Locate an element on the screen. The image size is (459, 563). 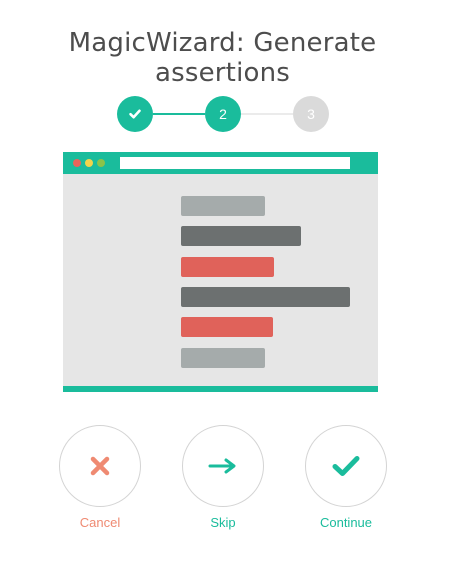
cancel-action: Cancel is located at coordinates (100, 477).